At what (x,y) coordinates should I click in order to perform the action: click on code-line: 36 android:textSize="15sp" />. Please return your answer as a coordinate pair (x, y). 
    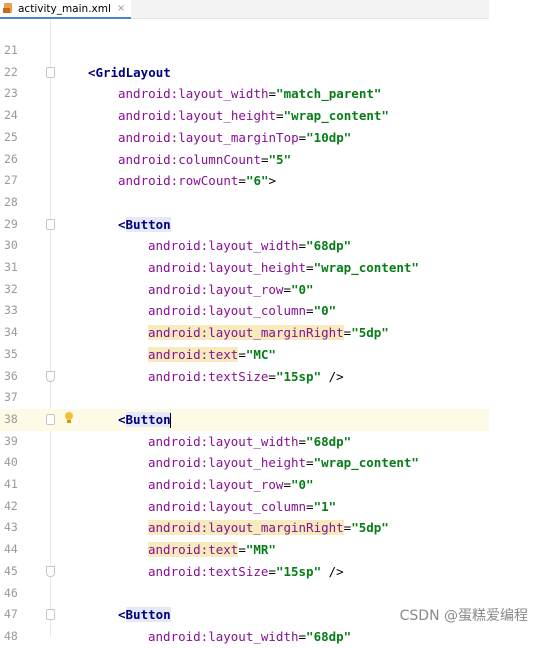
    Looking at the image, I should click on (244, 377).